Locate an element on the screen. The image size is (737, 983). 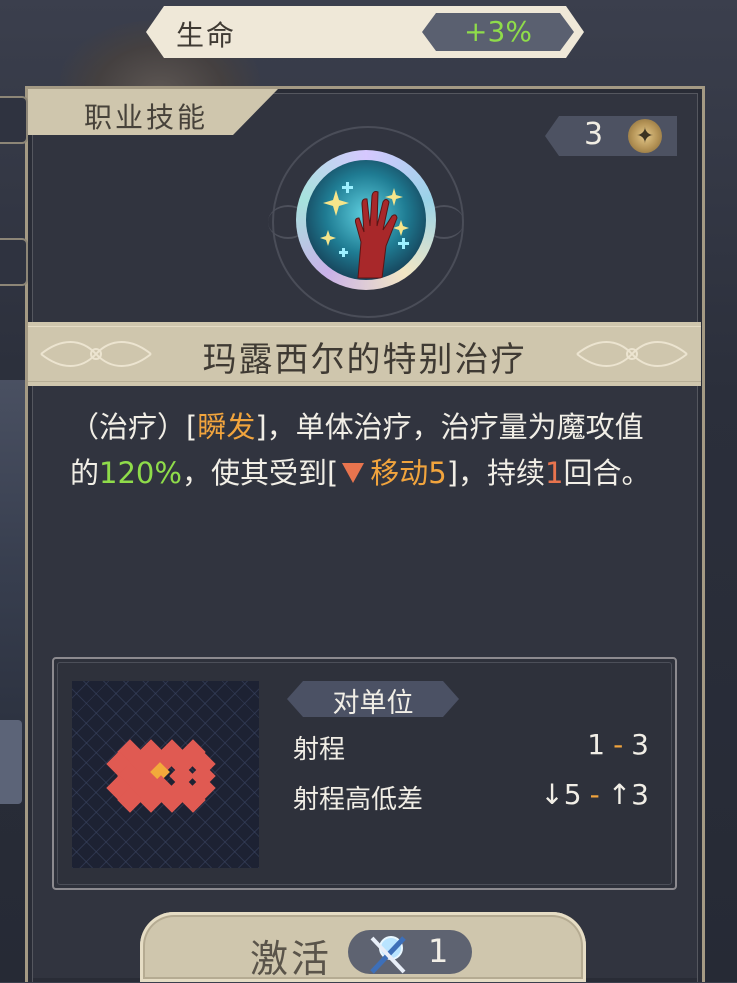
keyword-instant: 瞬发 is located at coordinates (226, 427).